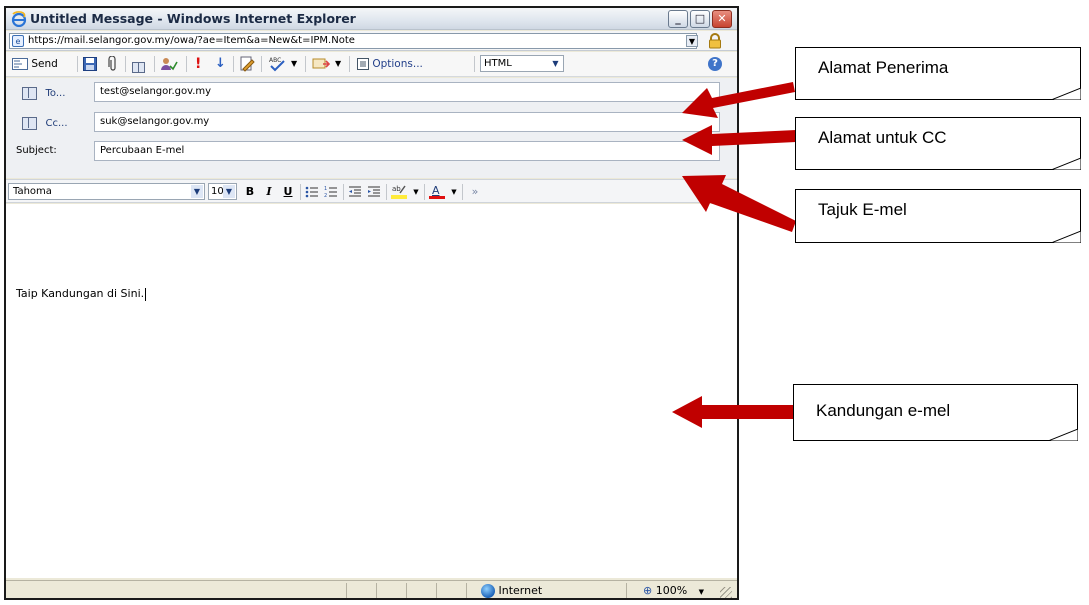  I want to click on security-zone: Internet, so click(546, 590).